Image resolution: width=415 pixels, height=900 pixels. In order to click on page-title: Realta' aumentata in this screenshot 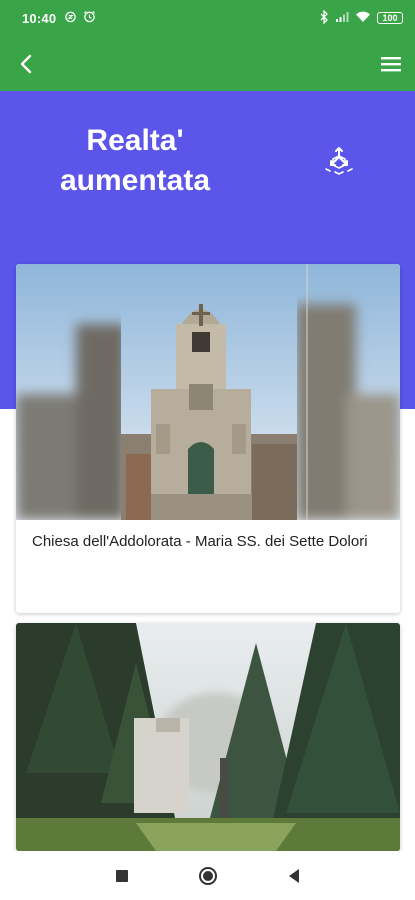, I will do `click(135, 161)`.